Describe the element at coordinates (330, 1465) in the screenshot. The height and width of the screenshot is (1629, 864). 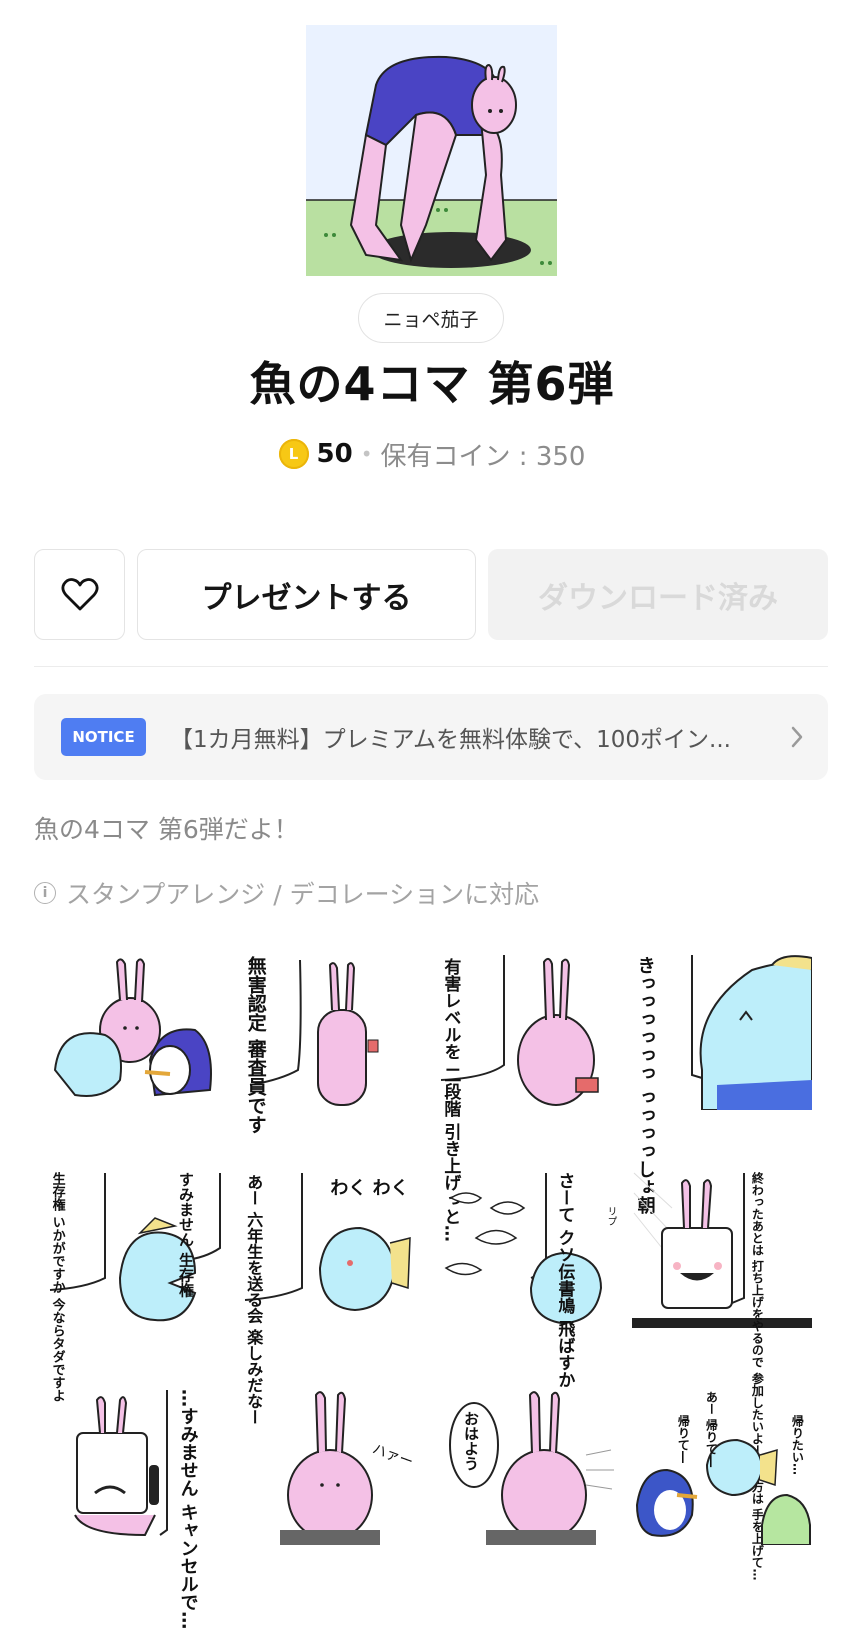
I see `sticker-10: ハァー` at that location.